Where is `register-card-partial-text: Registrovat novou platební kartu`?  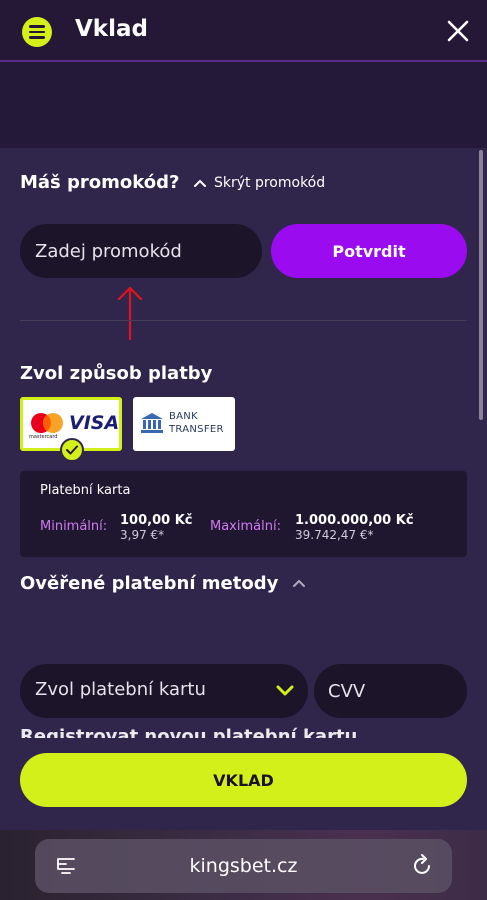 register-card-partial-text: Registrovat novou platební kartu is located at coordinates (189, 732).